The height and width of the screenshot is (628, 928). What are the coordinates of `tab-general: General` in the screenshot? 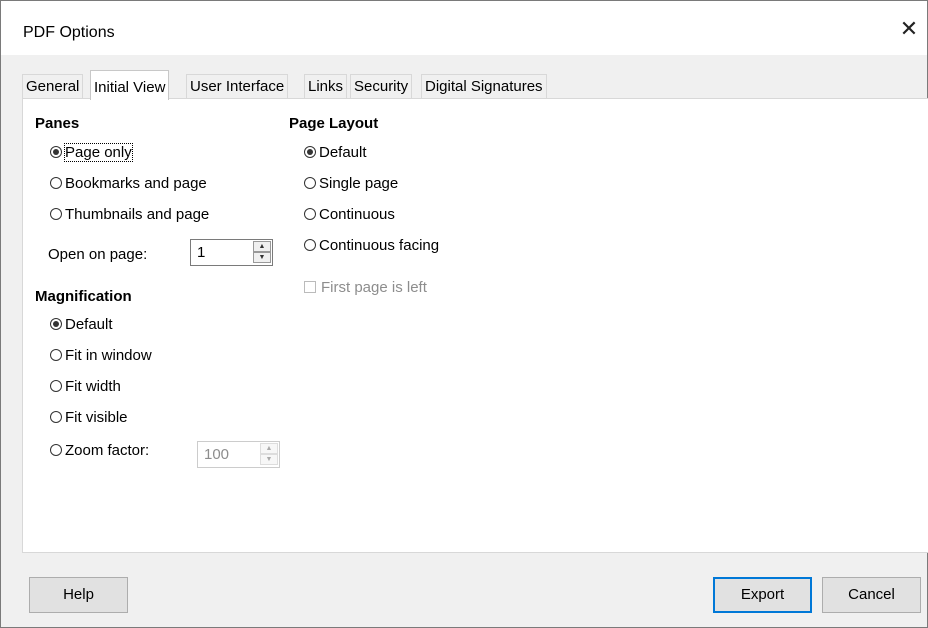 It's located at (53, 86).